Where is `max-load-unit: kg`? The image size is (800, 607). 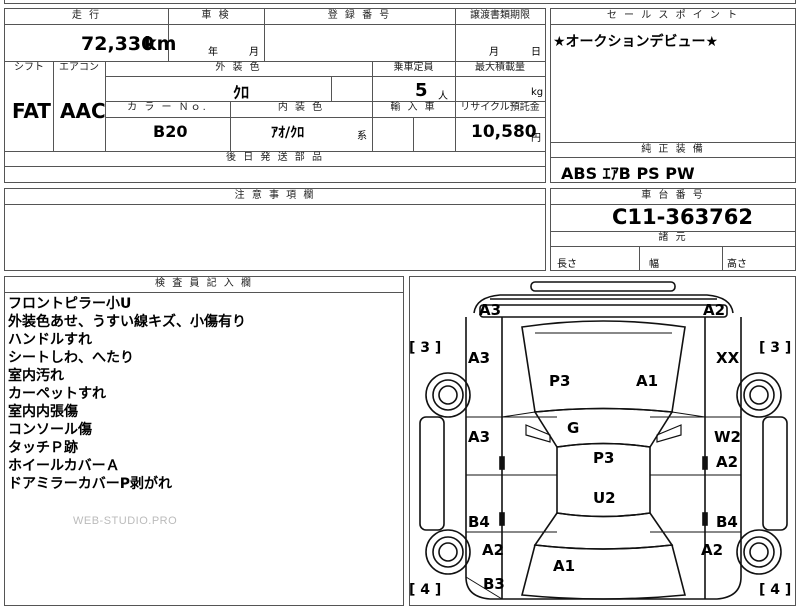
max-load-unit: kg is located at coordinates (537, 92).